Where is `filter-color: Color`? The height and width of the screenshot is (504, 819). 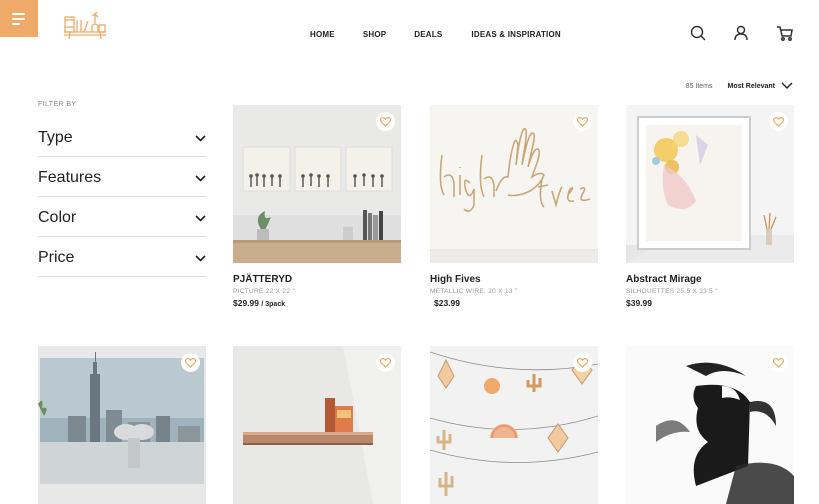
filter-color: Color is located at coordinates (122, 217).